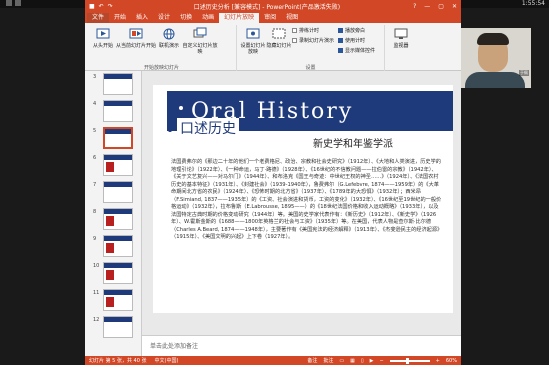 The image size is (549, 365). I want to click on tab-review: 审阅, so click(270, 18).